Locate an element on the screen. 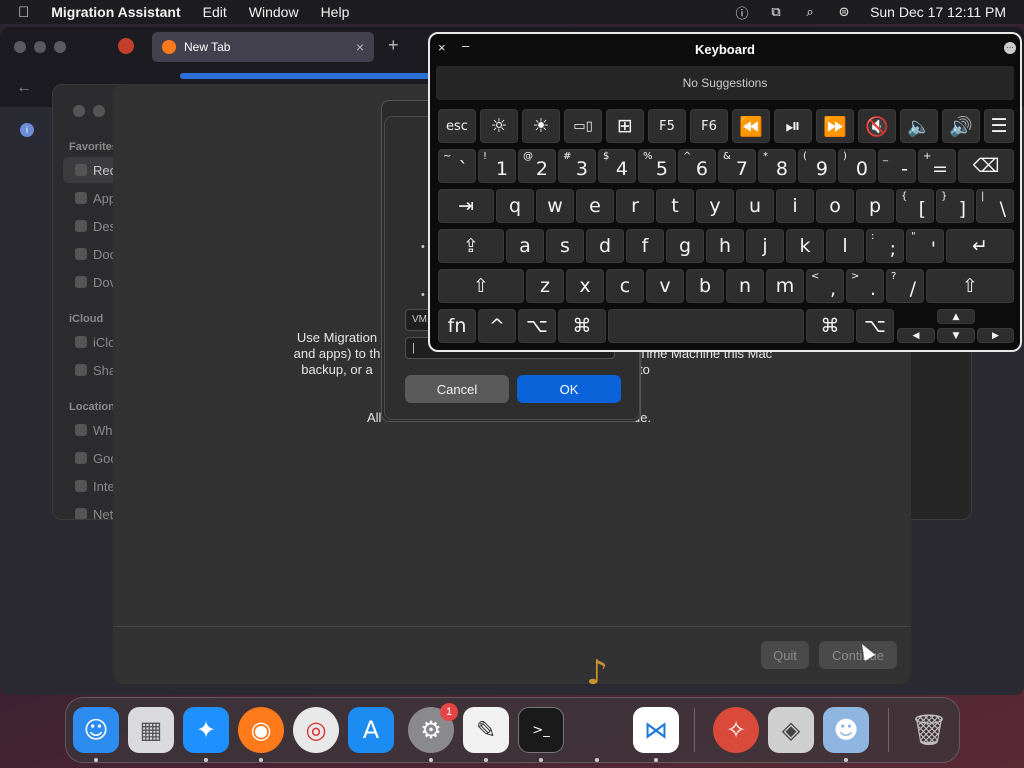 The image size is (1024, 768). key-comma: <, is located at coordinates (825, 286).